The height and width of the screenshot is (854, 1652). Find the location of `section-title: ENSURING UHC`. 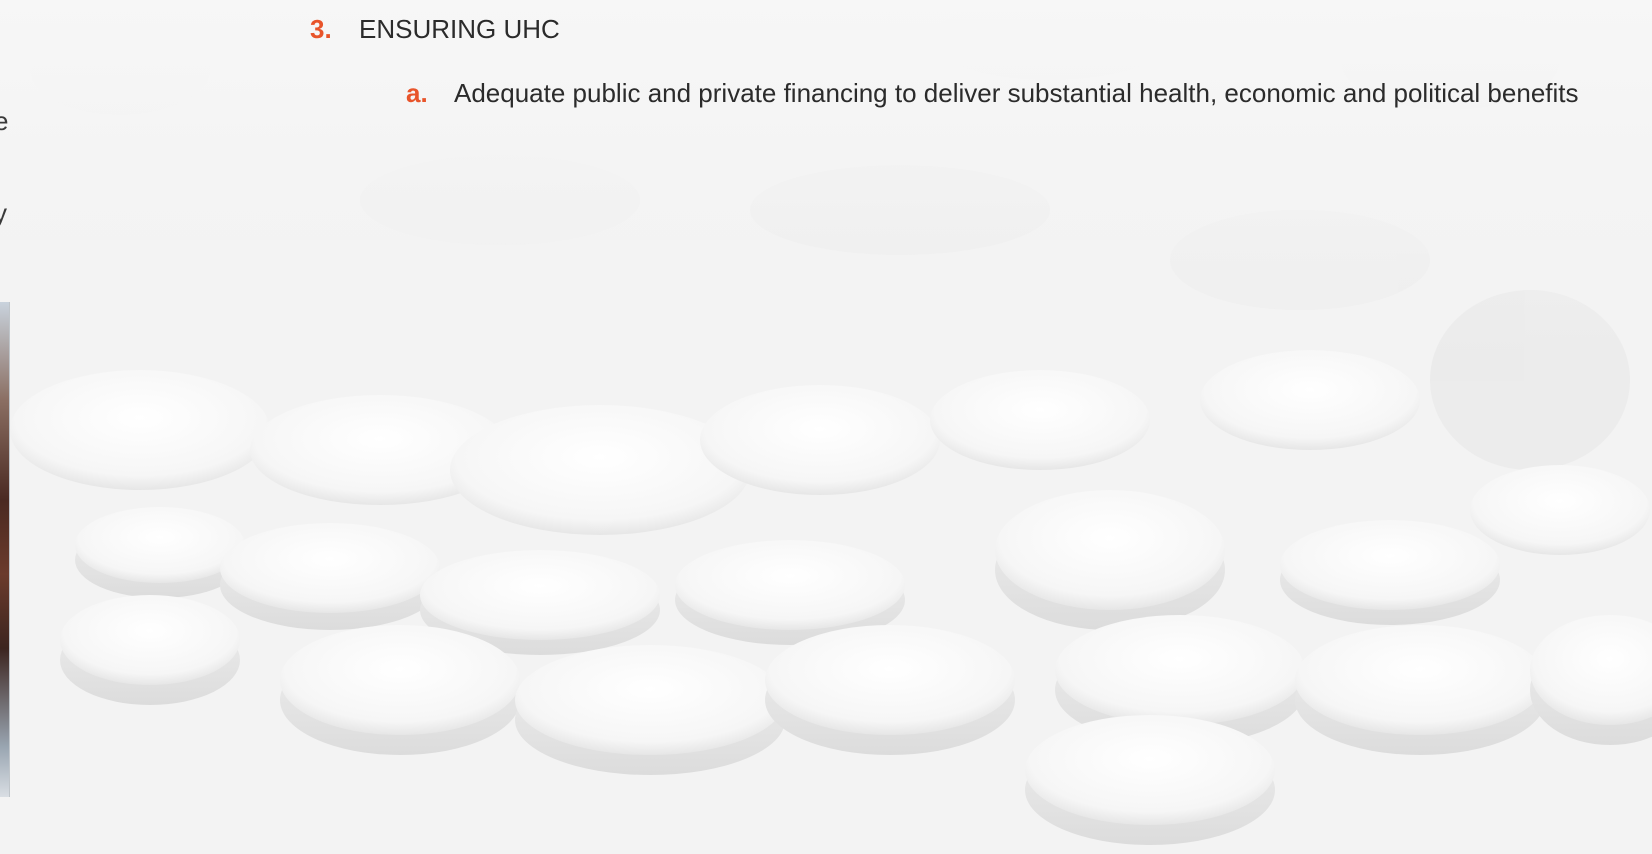

section-title: ENSURING UHC is located at coordinates (459, 29).